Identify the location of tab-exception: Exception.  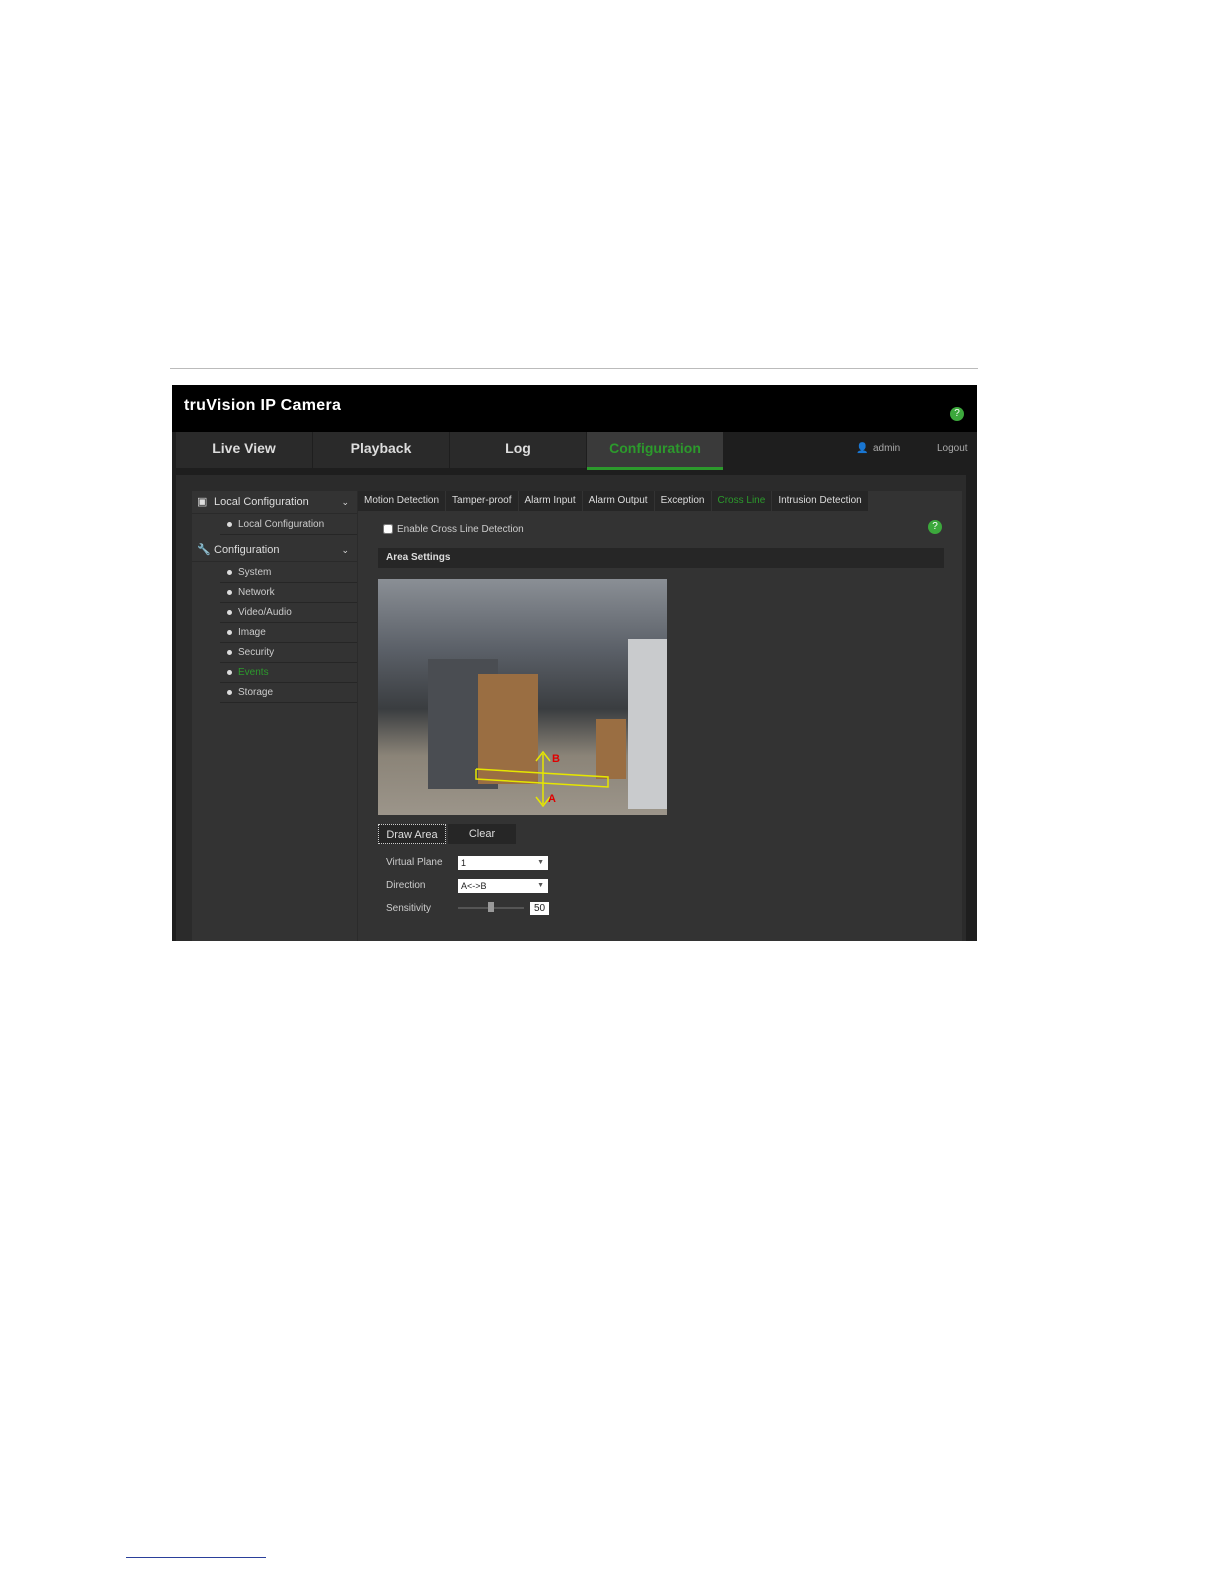
(682, 501).